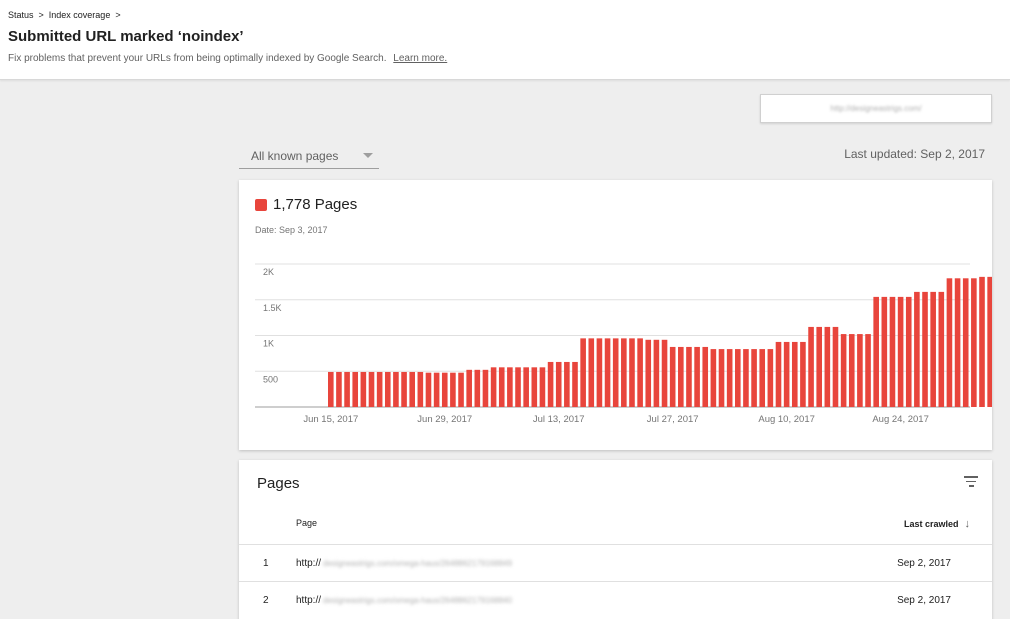 This screenshot has height=619, width=1010. Describe the element at coordinates (306, 204) in the screenshot. I see `chart-legend: 1,778 Pages` at that location.